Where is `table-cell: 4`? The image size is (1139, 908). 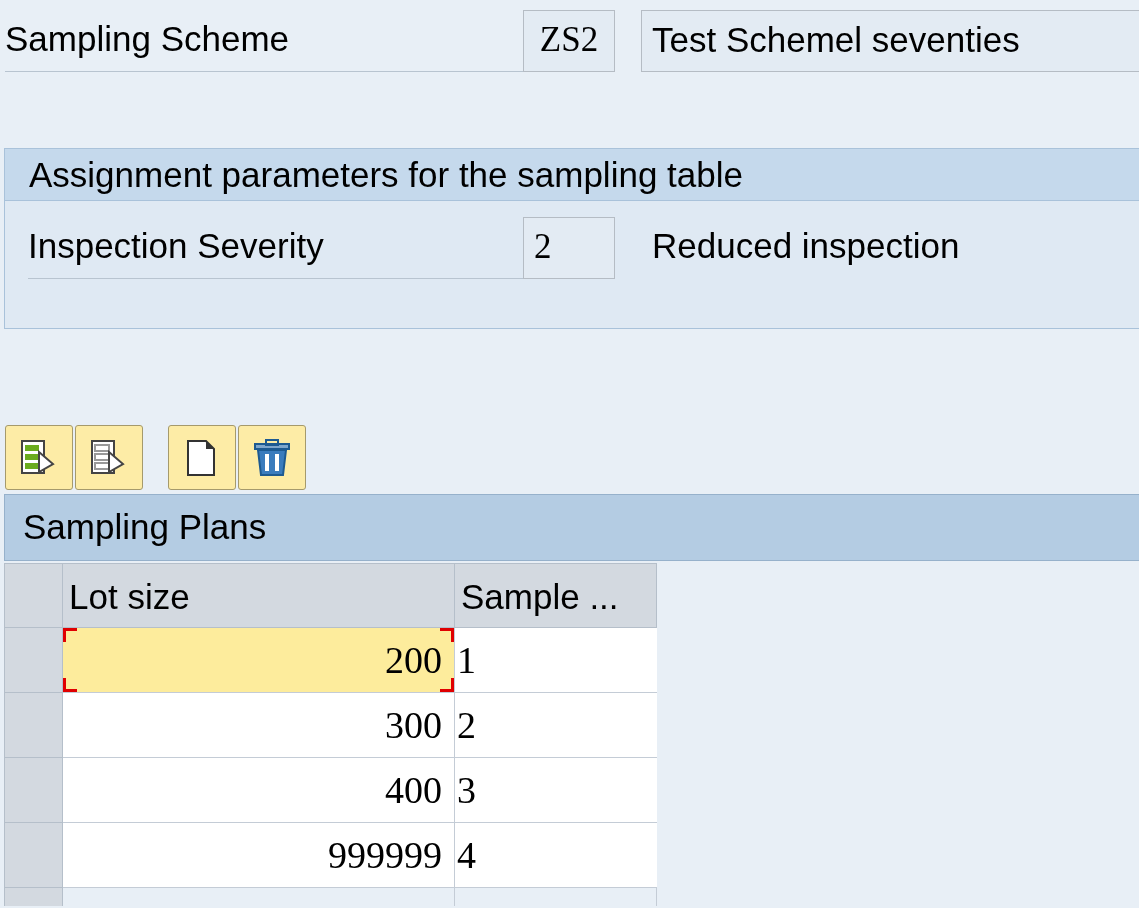
table-cell: 4 is located at coordinates (556, 855).